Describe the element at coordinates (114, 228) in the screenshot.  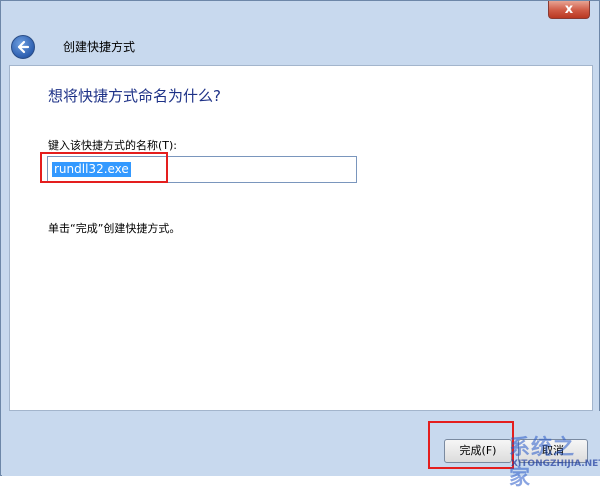
I see `finish-hint: 单击“完成”创建快捷方式。` at that location.